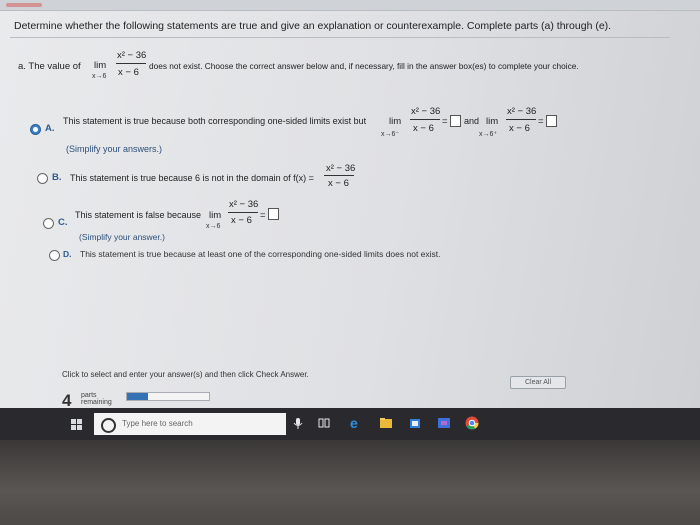 The image size is (700, 525). What do you see at coordinates (339, 175) in the screenshot?
I see `option-b-fraction-bar` at bounding box center [339, 175].